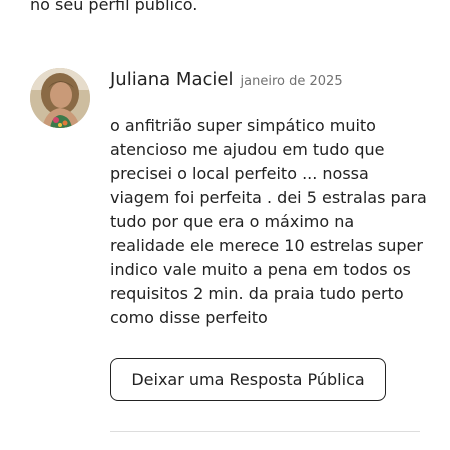  I want to click on review-header: Juliana Maciel janeiro de 2025, so click(226, 79).